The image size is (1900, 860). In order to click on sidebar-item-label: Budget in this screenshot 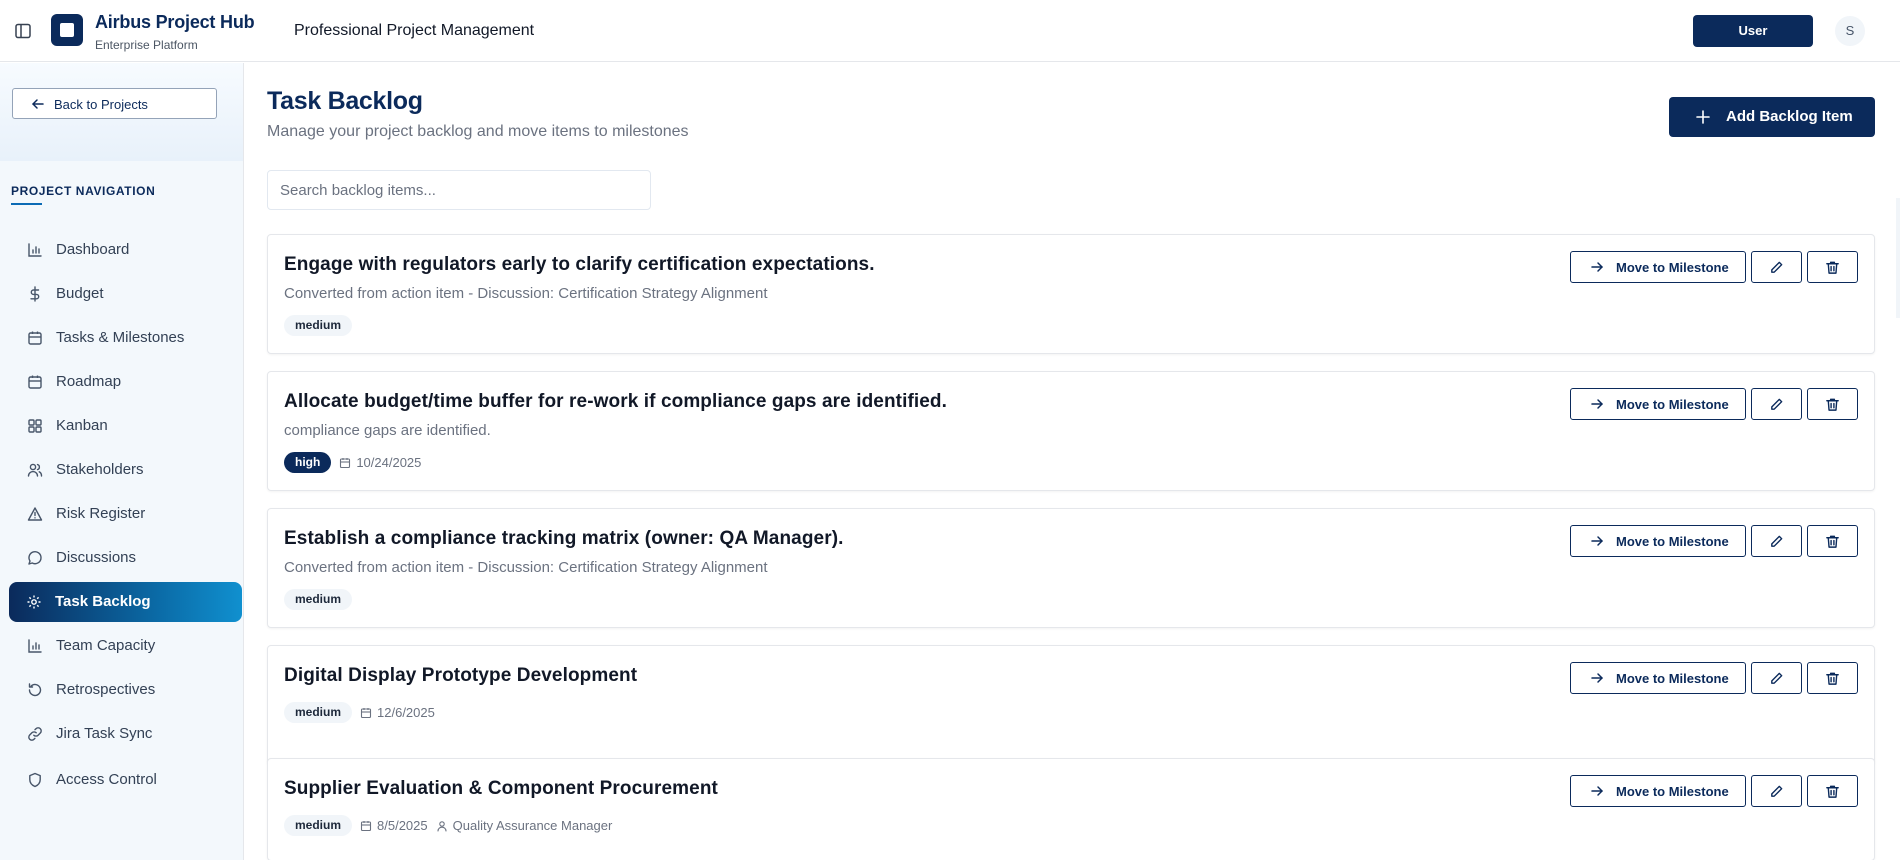, I will do `click(80, 293)`.